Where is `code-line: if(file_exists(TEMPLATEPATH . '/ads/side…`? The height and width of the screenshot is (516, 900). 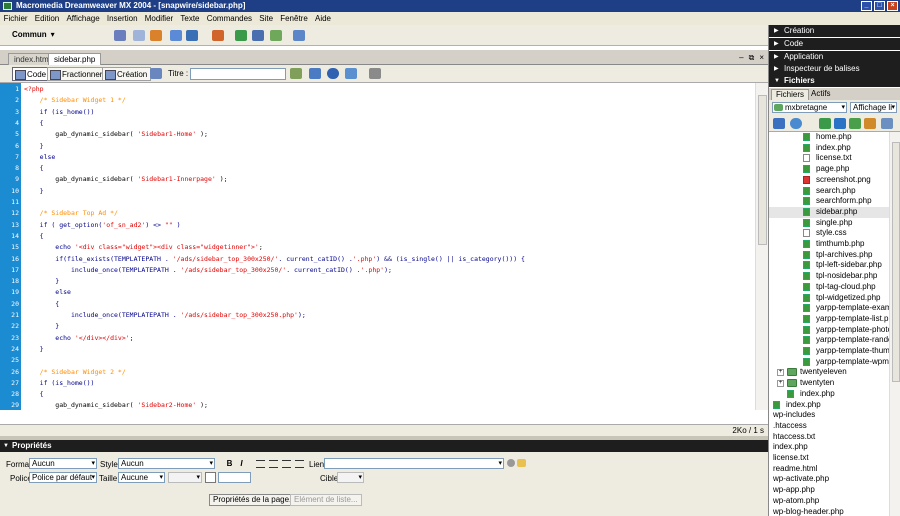
code-line: if(file_exists(TEMPLATEPATH . '/ads/side… is located at coordinates (274, 259).